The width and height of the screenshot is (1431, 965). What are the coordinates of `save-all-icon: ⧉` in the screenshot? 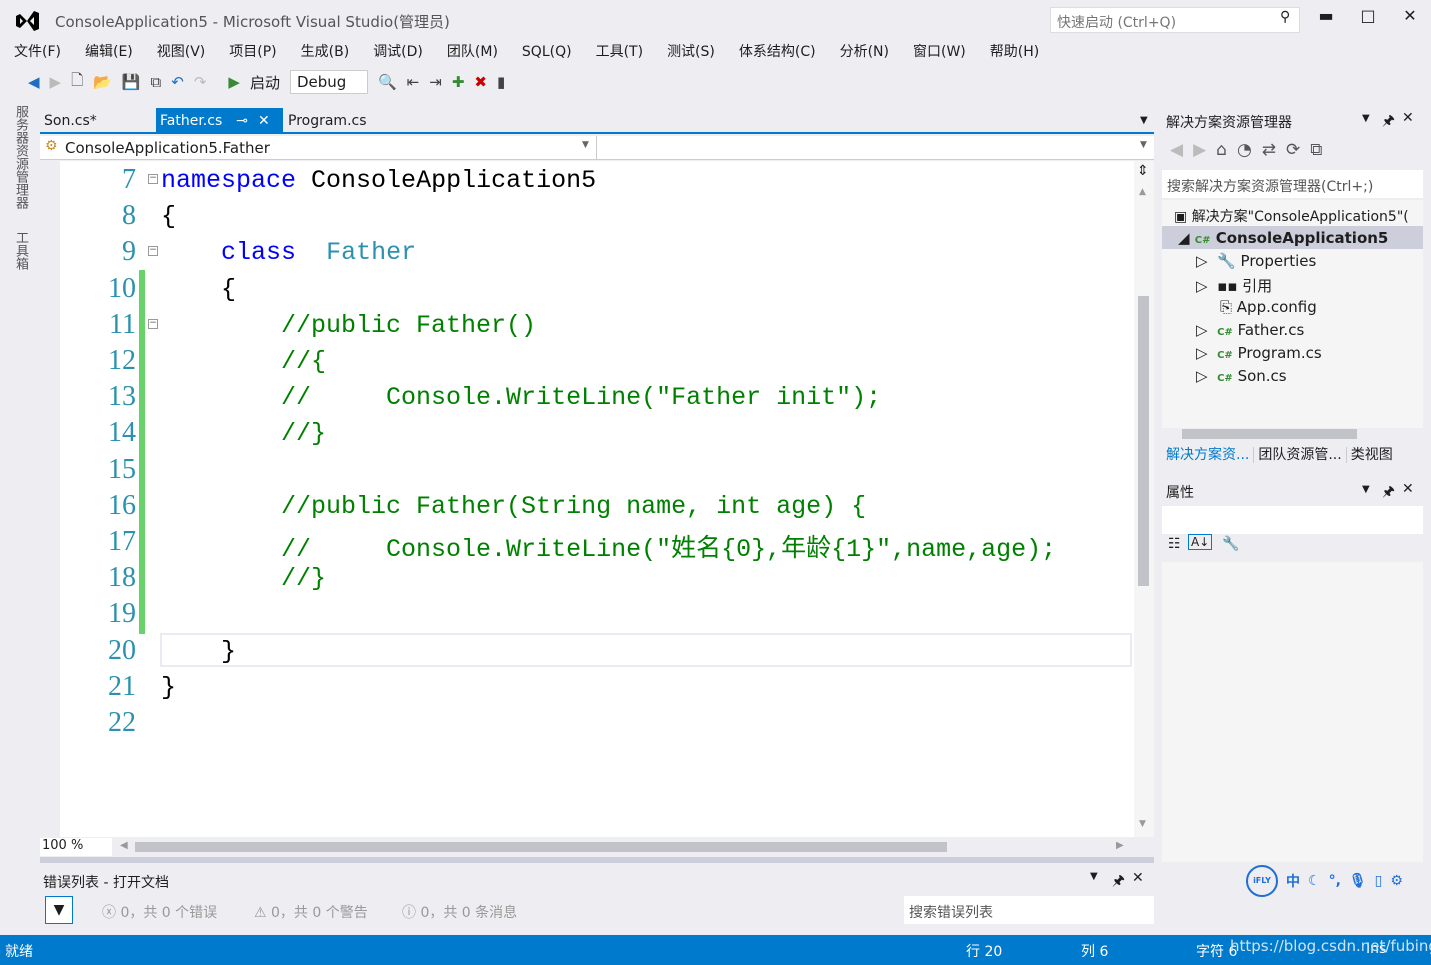 It's located at (156, 82).